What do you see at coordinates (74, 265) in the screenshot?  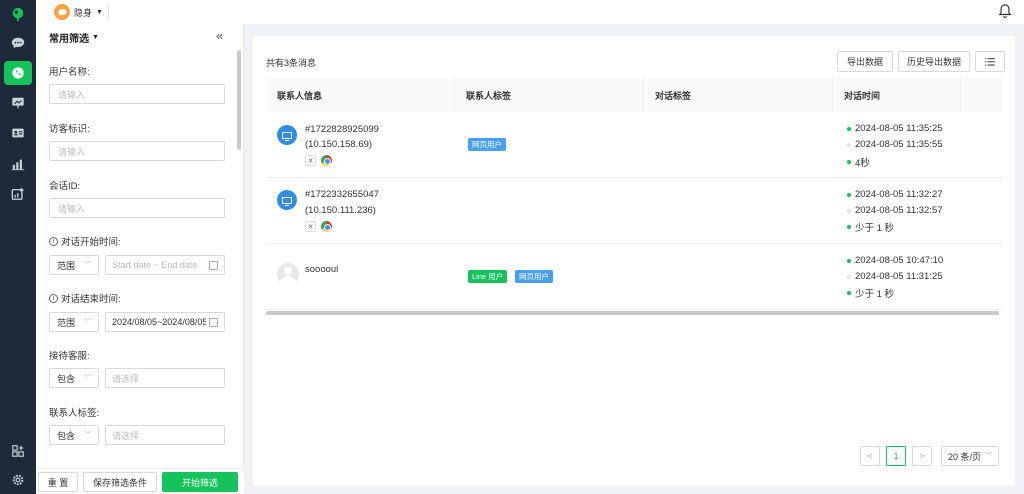 I see `start-time-mode-select: 范围 ﹀` at bounding box center [74, 265].